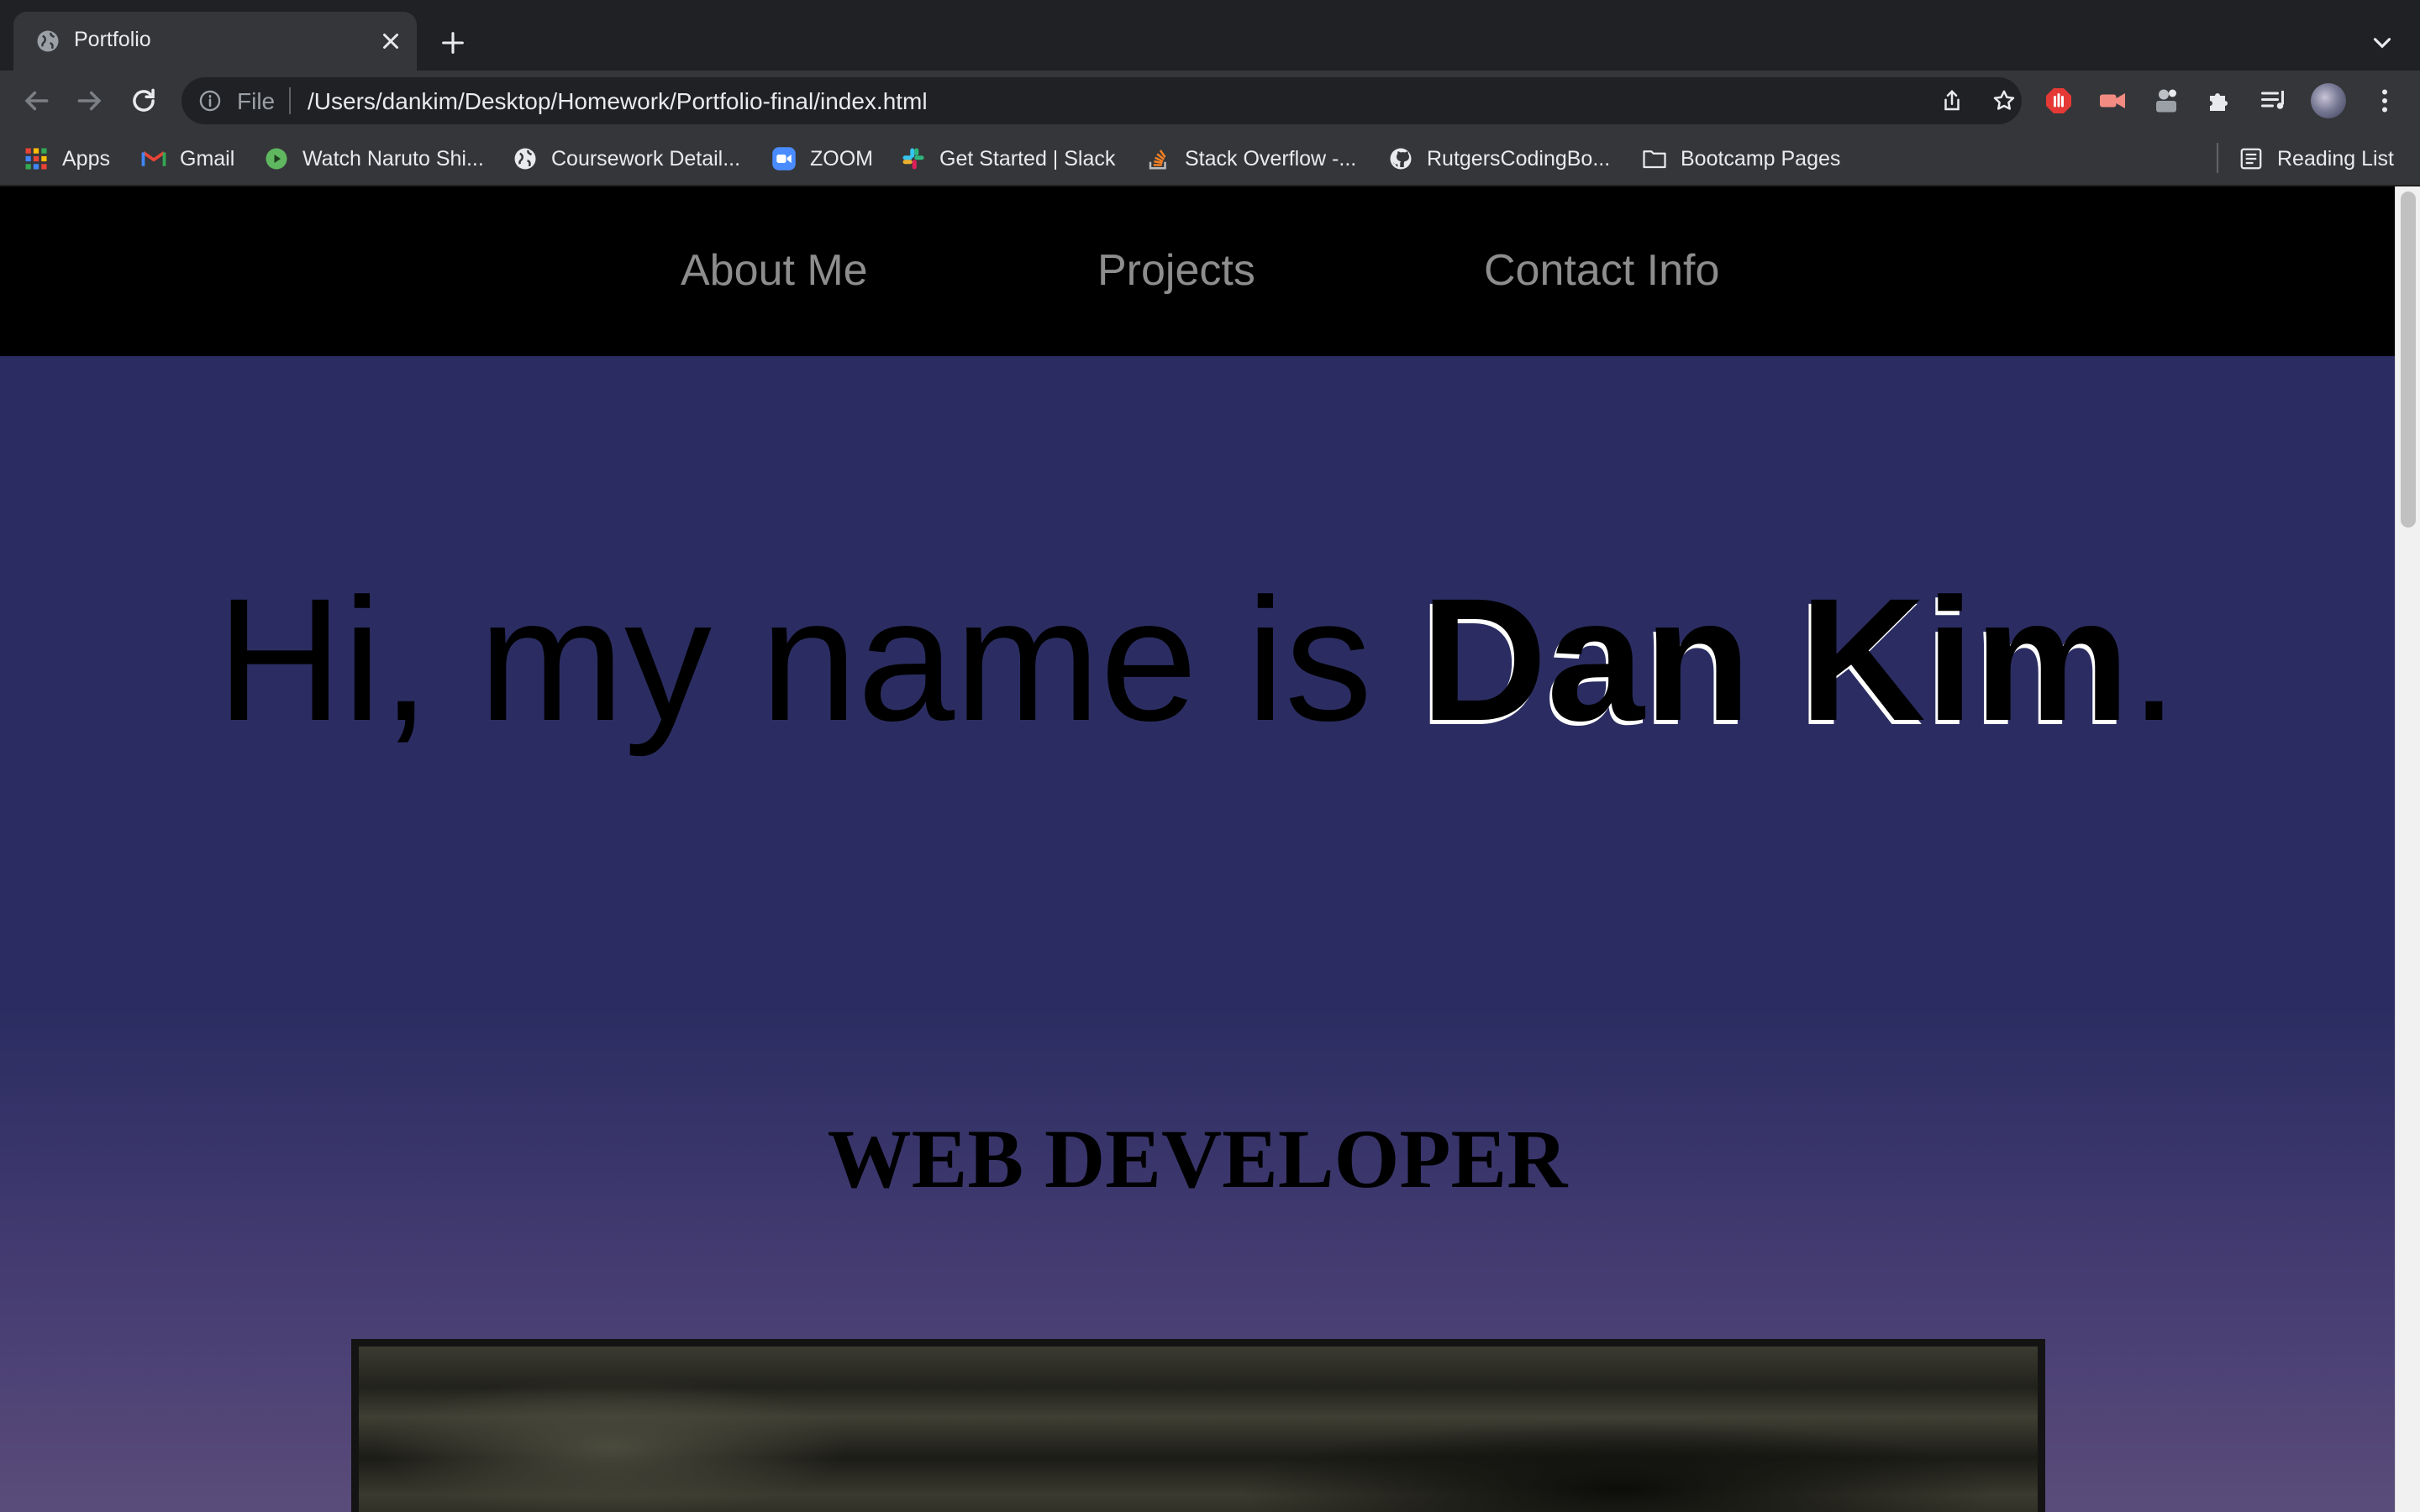 This screenshot has width=2420, height=1512. What do you see at coordinates (210, 101) in the screenshot?
I see `info-icon` at bounding box center [210, 101].